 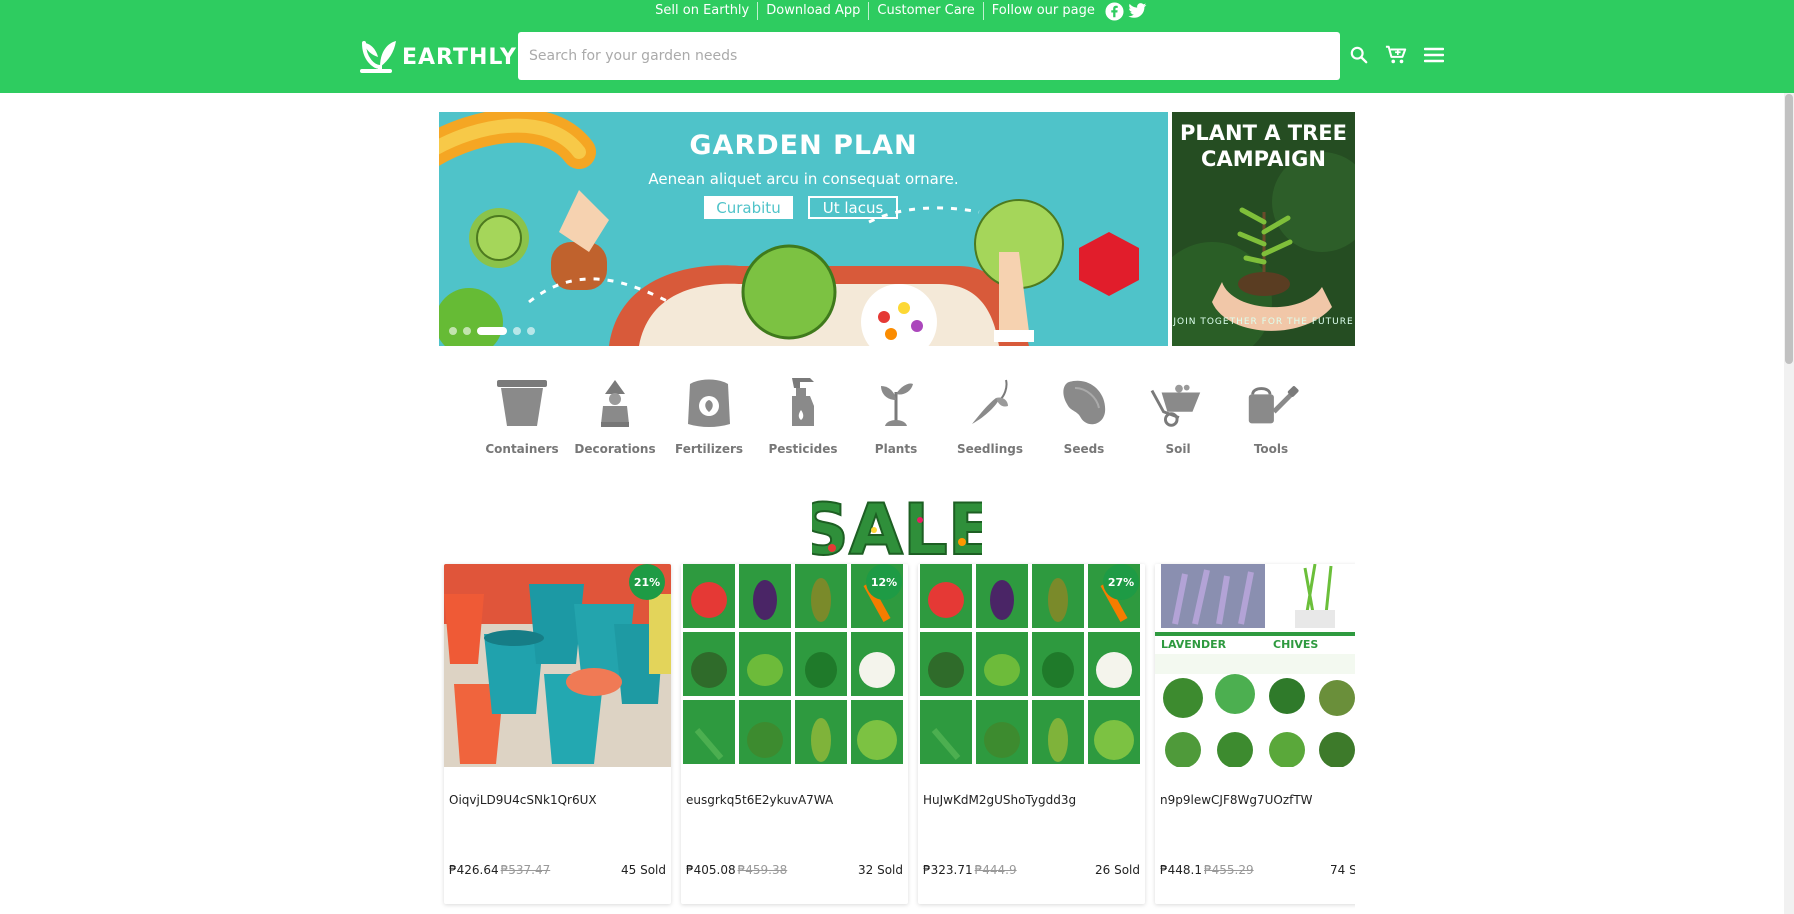 I want to click on original-price: ₱444.9, so click(x=995, y=870).